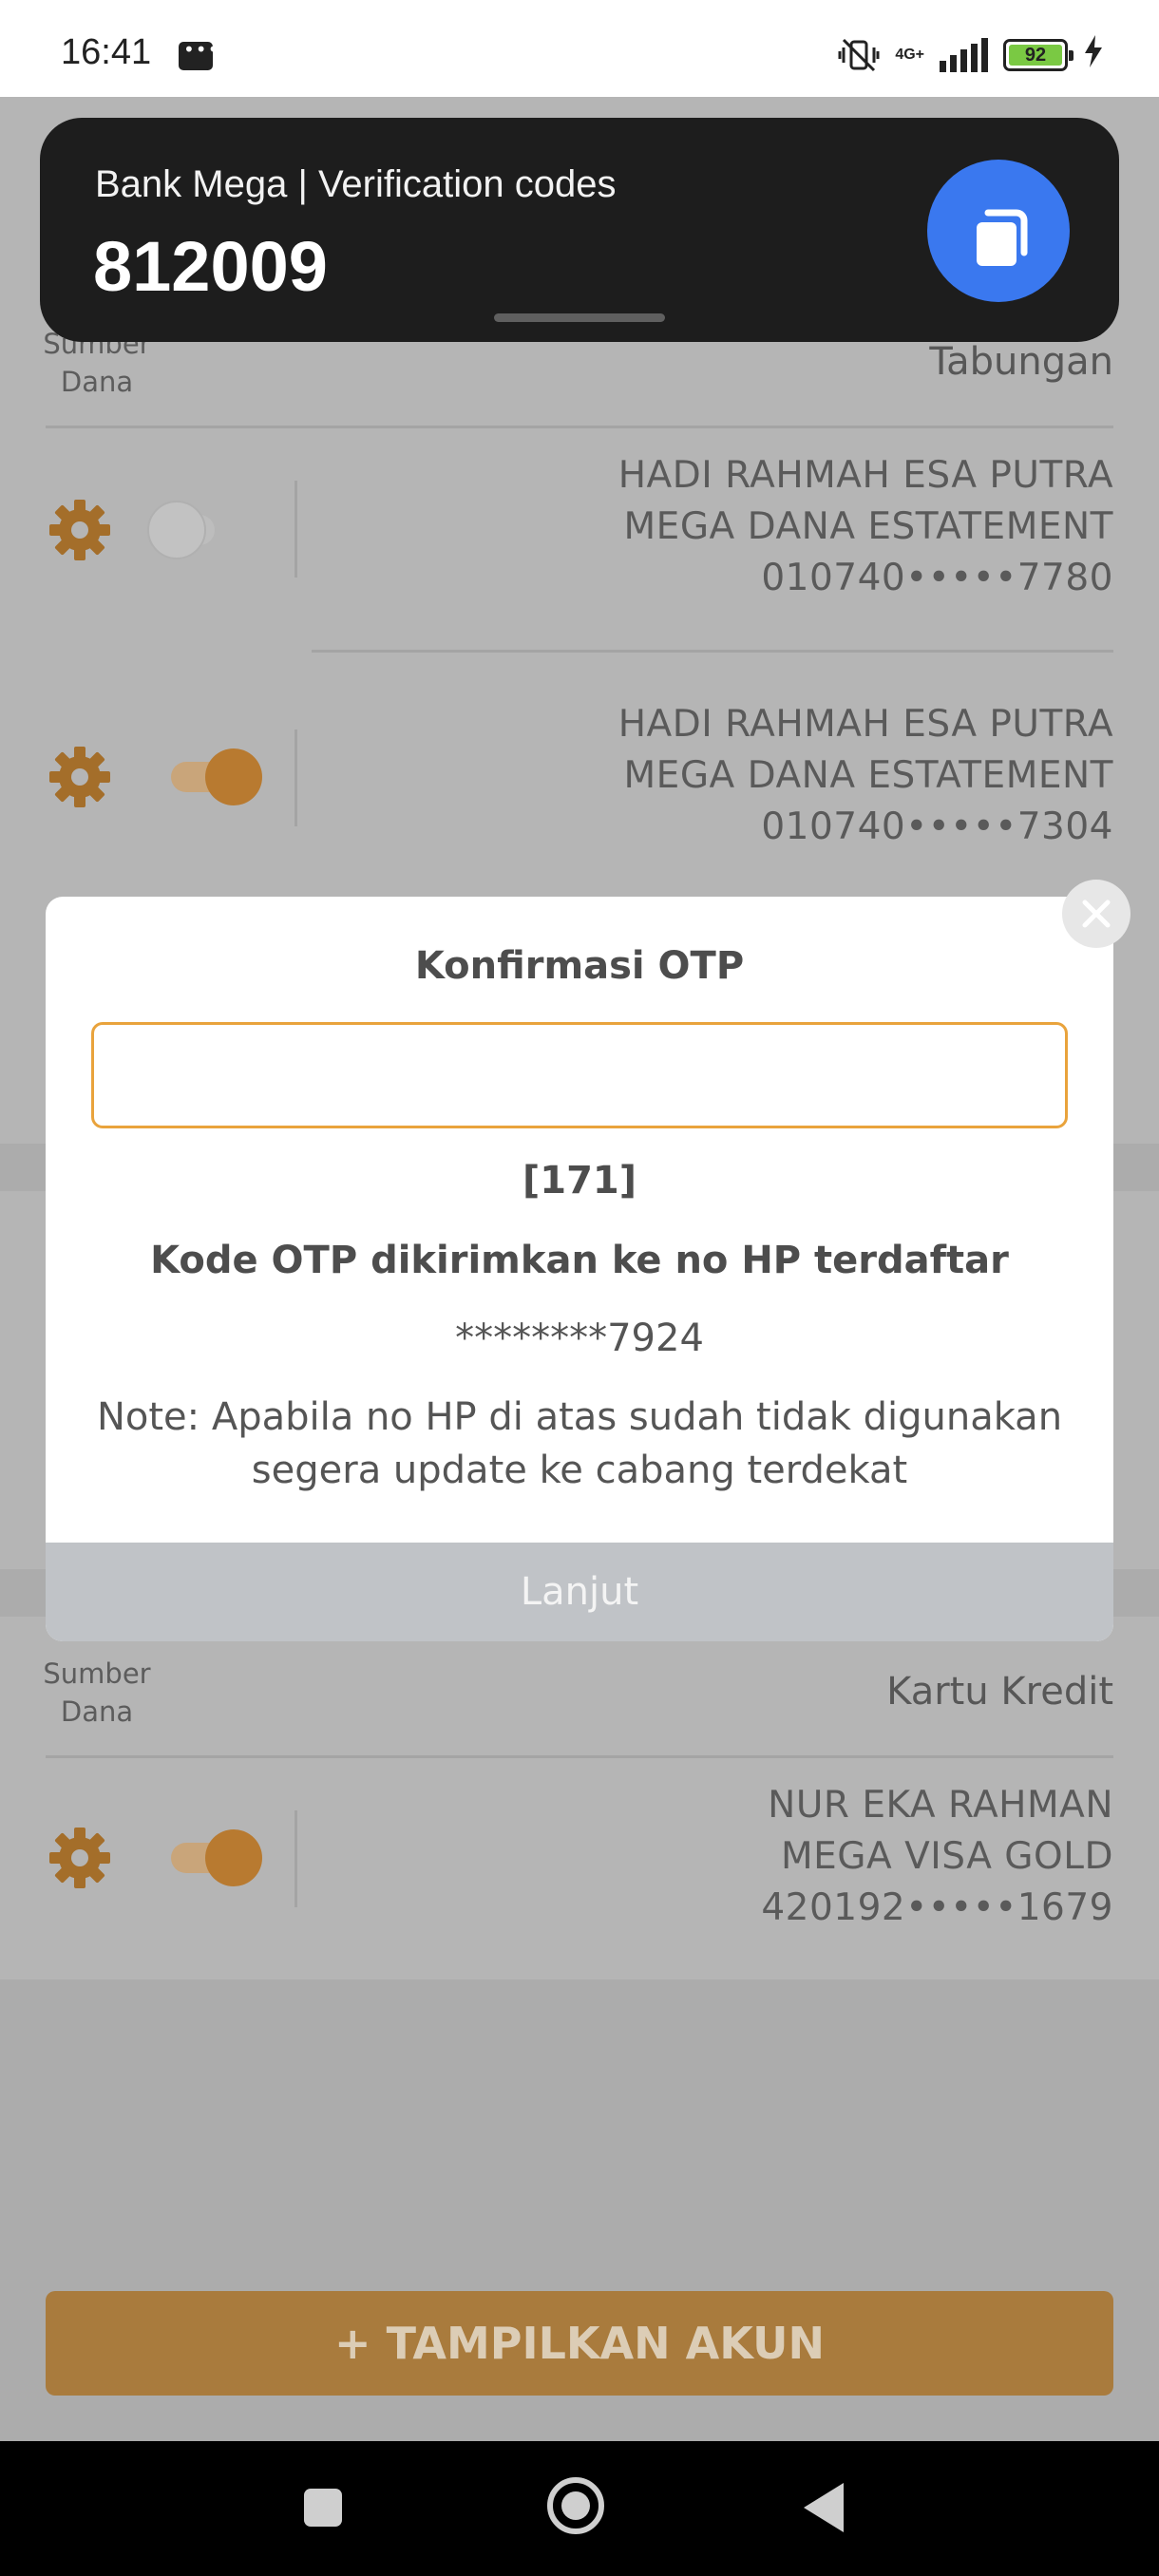 This screenshot has height=2576, width=1159. I want to click on charging-icon, so click(1093, 55).